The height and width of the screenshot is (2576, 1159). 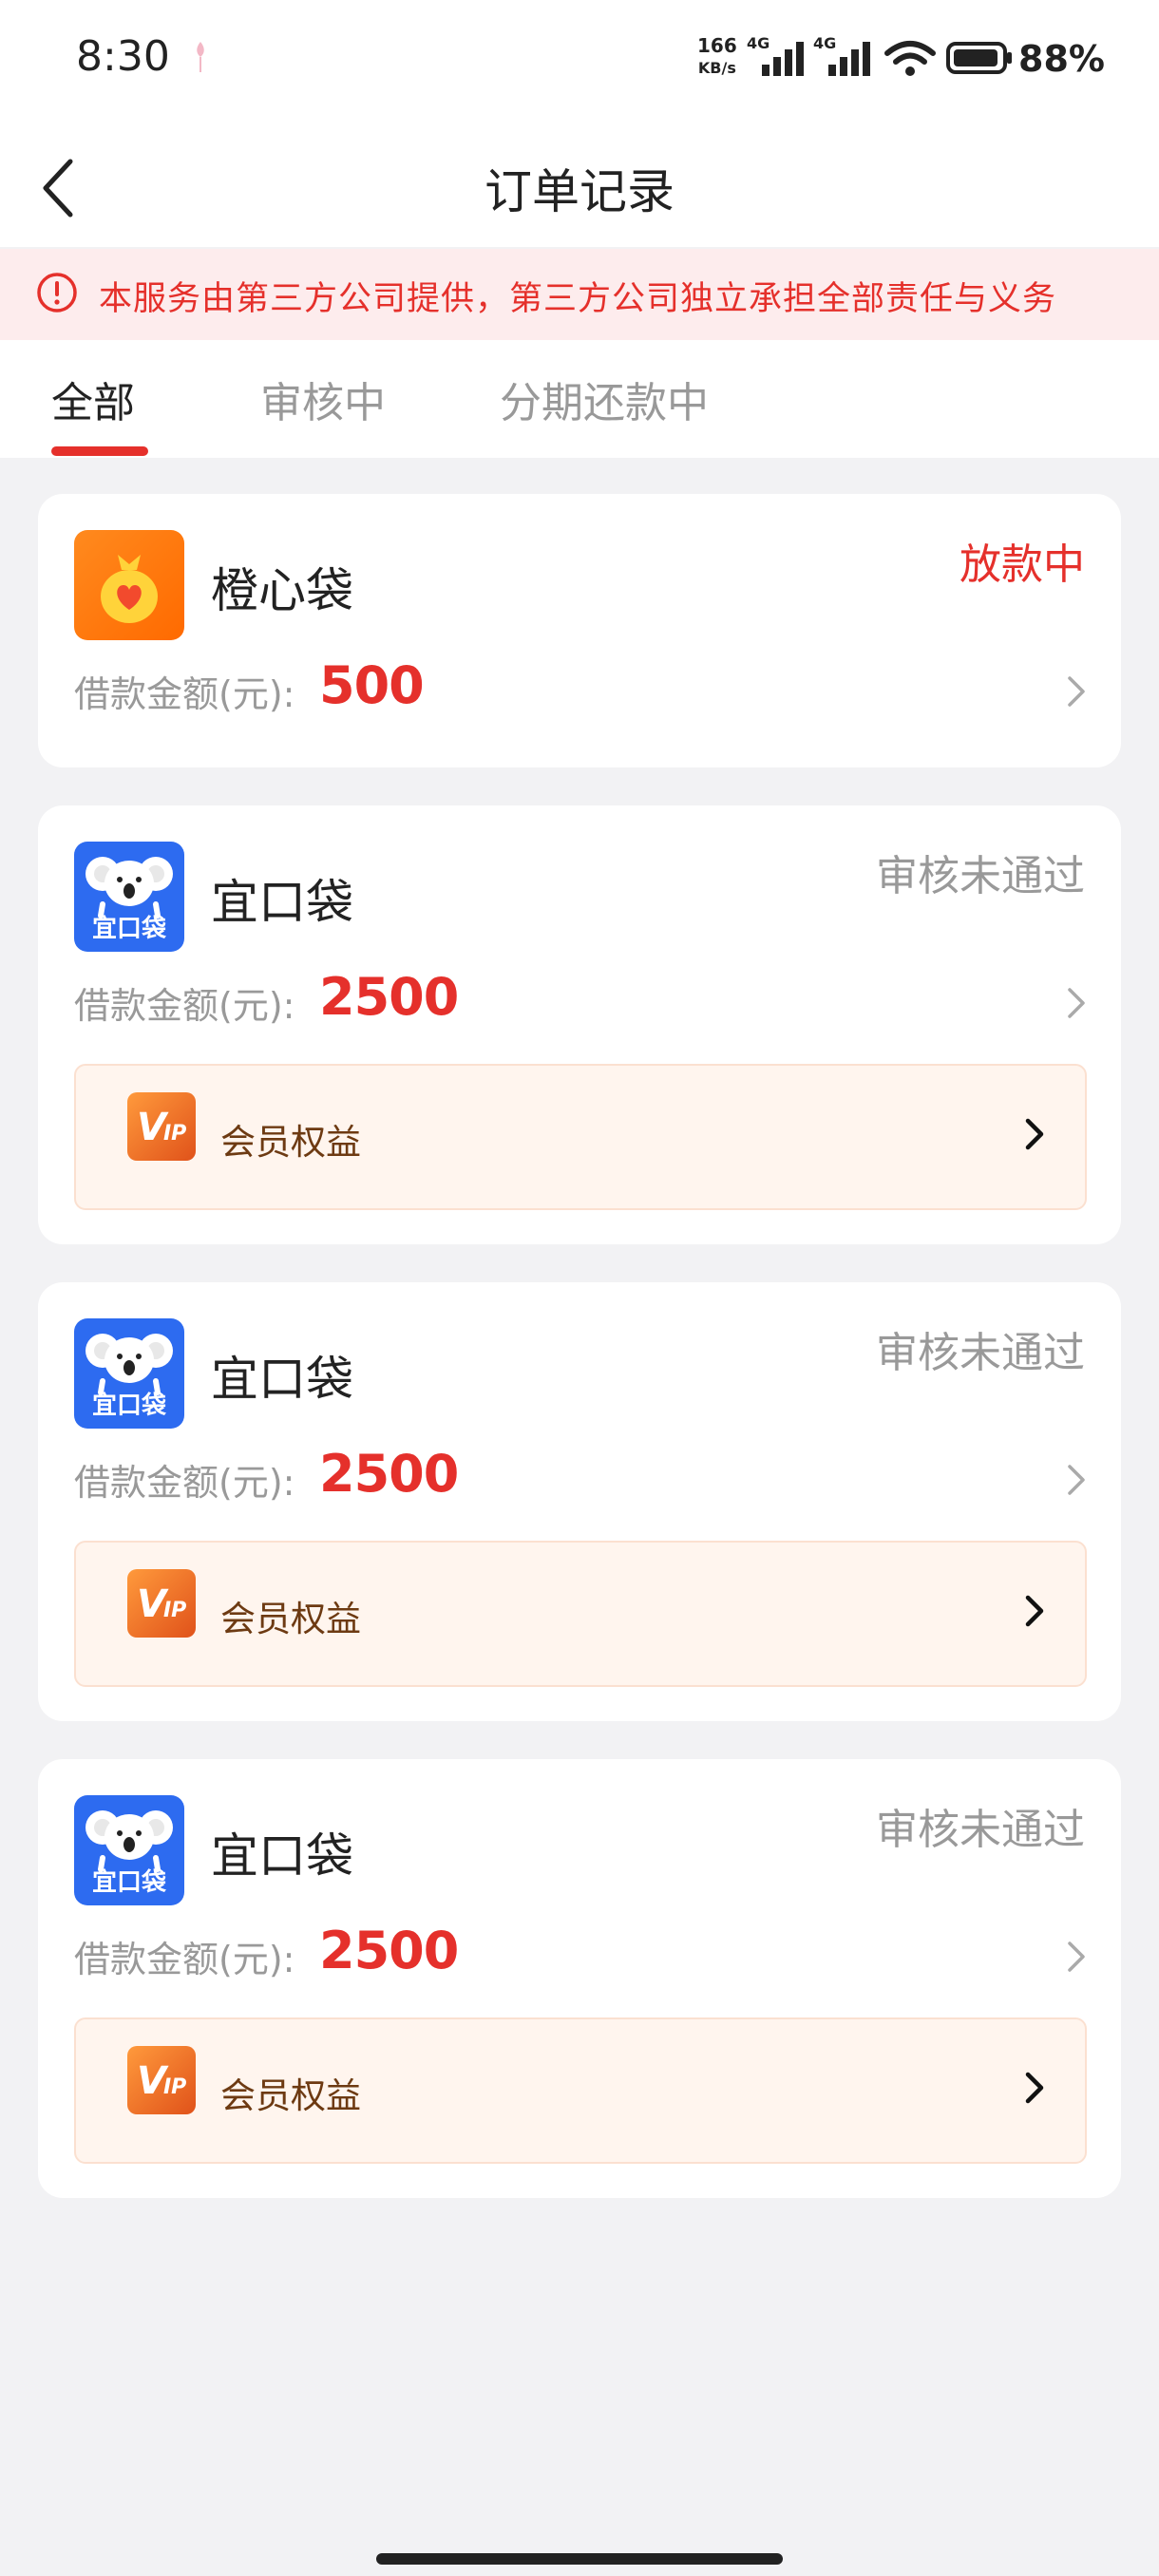 I want to click on tab-bar: 全部 审核中 分期还款中, so click(x=579, y=399).